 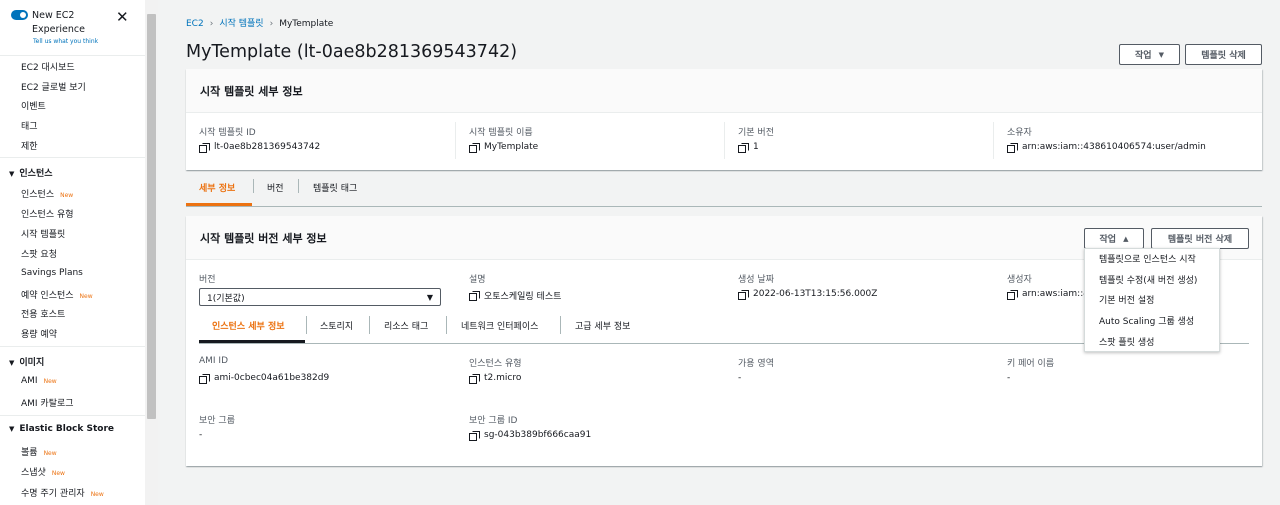 I want to click on nav-item-snapshots: 스냅샷 New, so click(x=43, y=471).